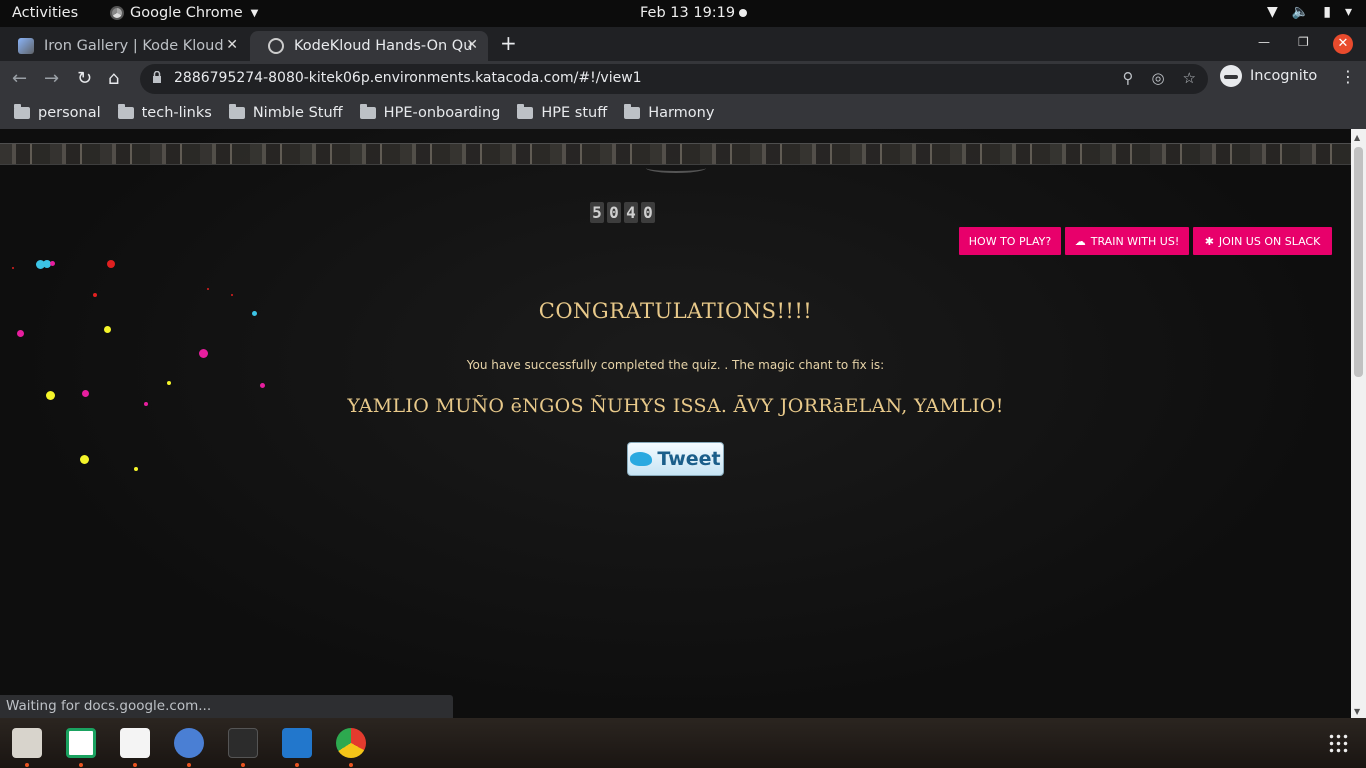 The width and height of the screenshot is (1366, 768). I want to click on tab-iron-gallery: Iron Gallery | Kode Kloud ✕, so click(124, 46).